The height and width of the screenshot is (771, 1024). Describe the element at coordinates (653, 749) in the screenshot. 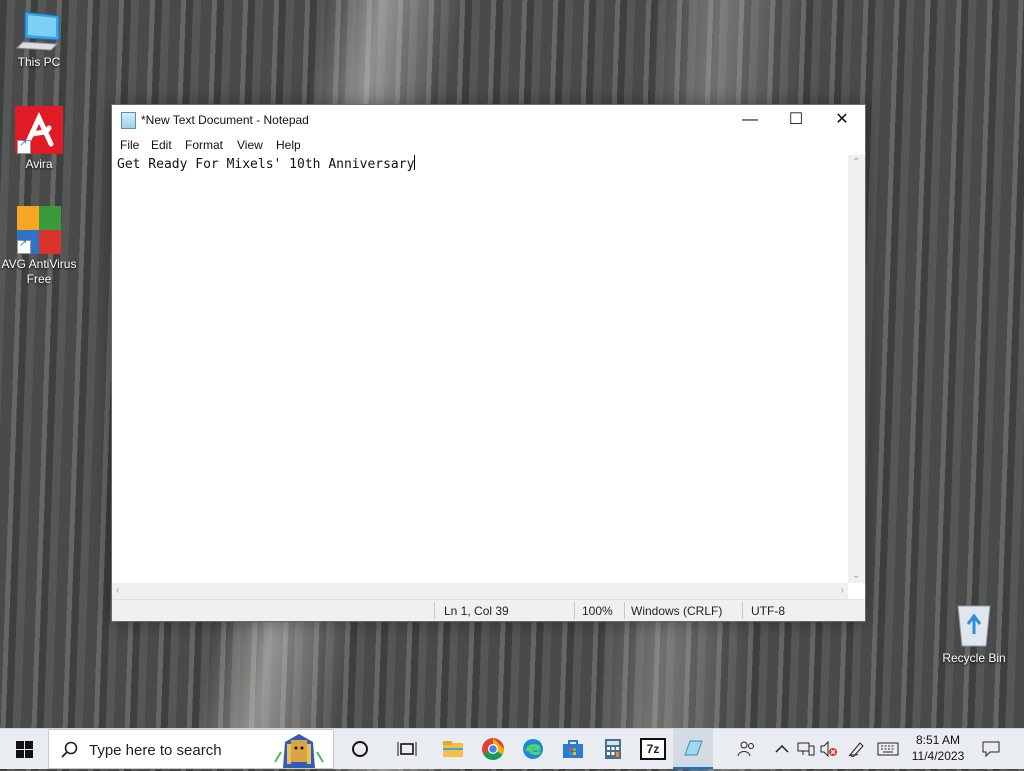

I see `seven-zip-icon: 7z` at that location.